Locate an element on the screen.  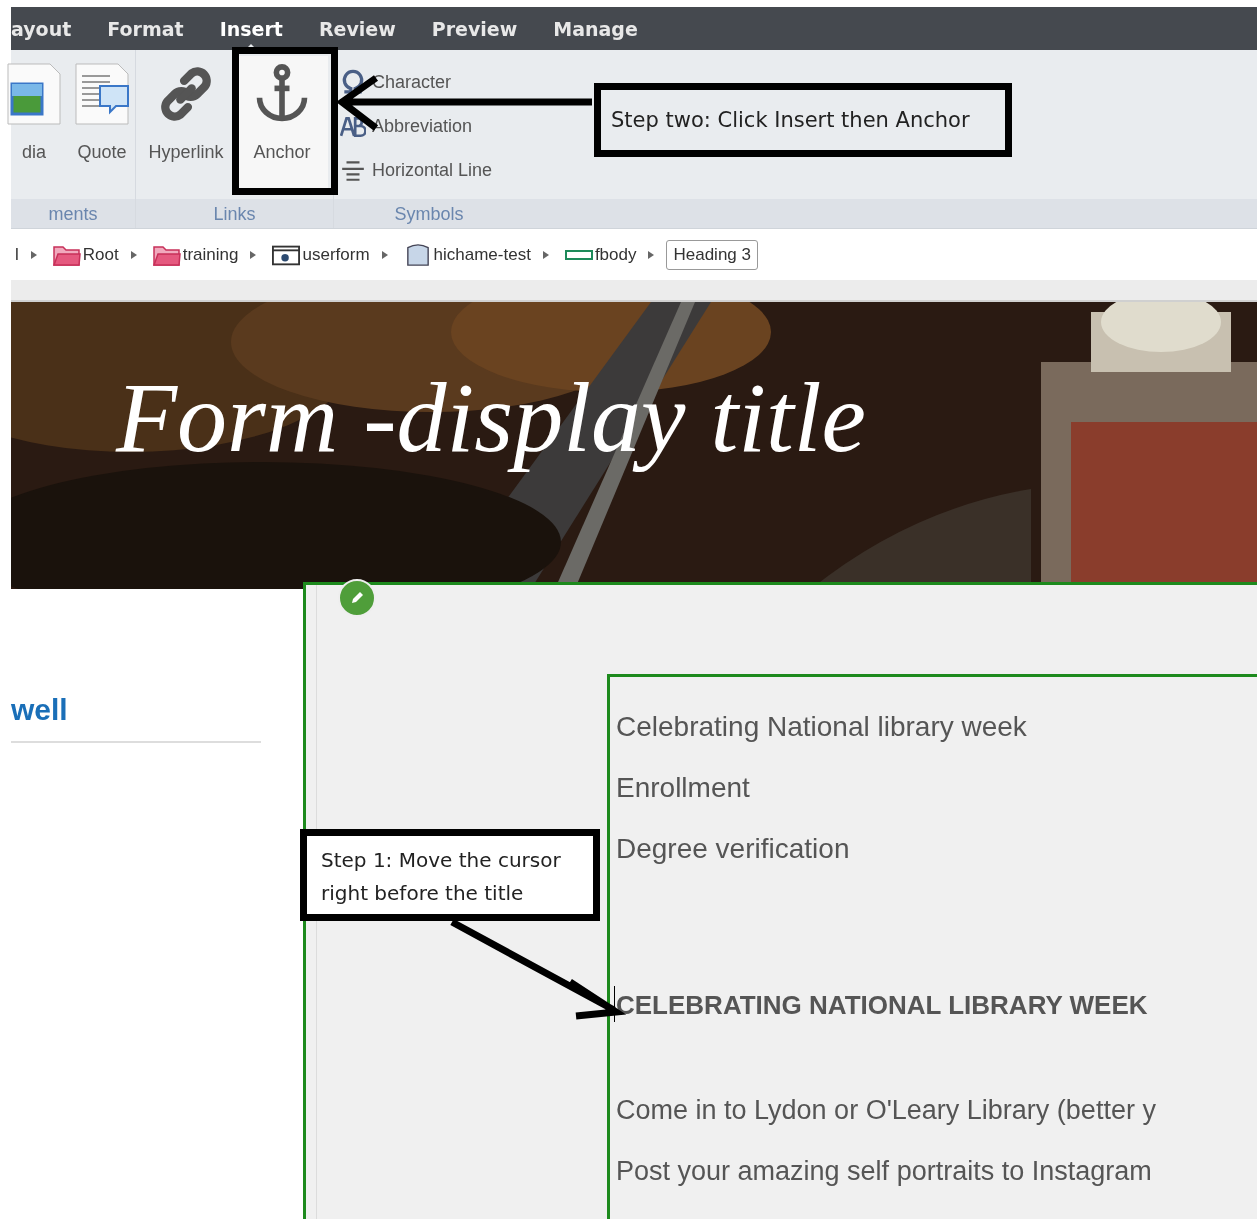
menu-item-text: Celebrating National library week is located at coordinates (822, 727).